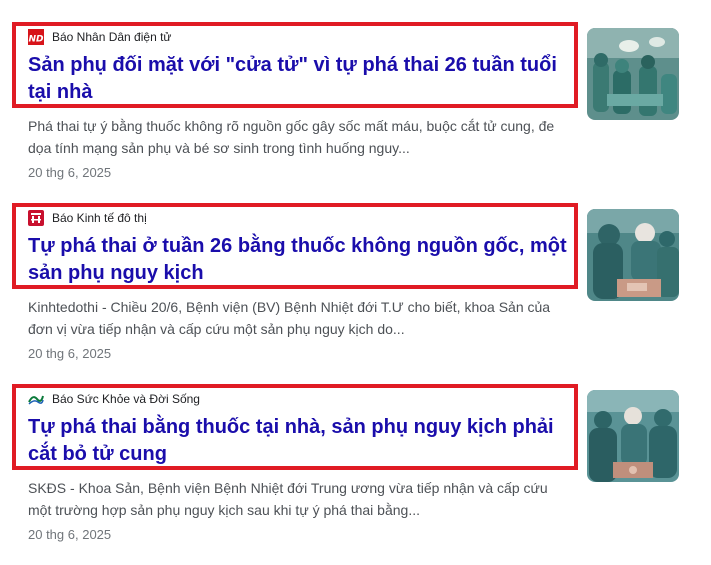 This screenshot has height=565, width=711. I want to click on nhan-dan-logo-icon: ND, so click(36, 37).